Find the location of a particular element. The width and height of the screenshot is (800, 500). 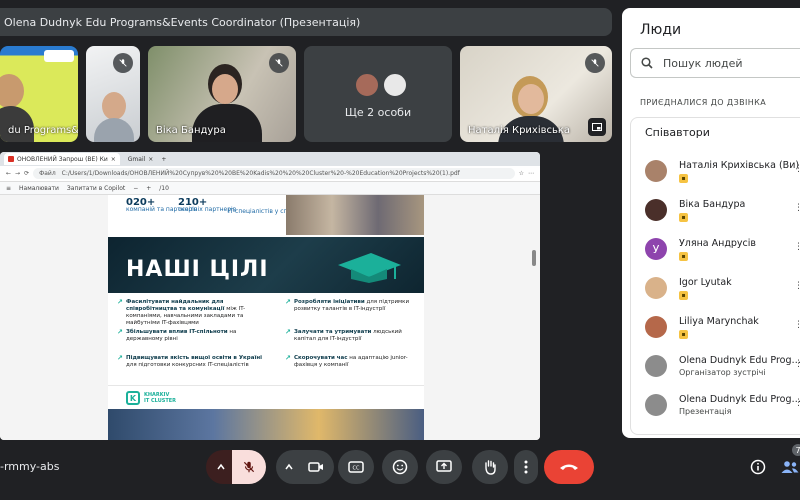

kharkiv-cluster-logo-icon: K is located at coordinates (133, 398).